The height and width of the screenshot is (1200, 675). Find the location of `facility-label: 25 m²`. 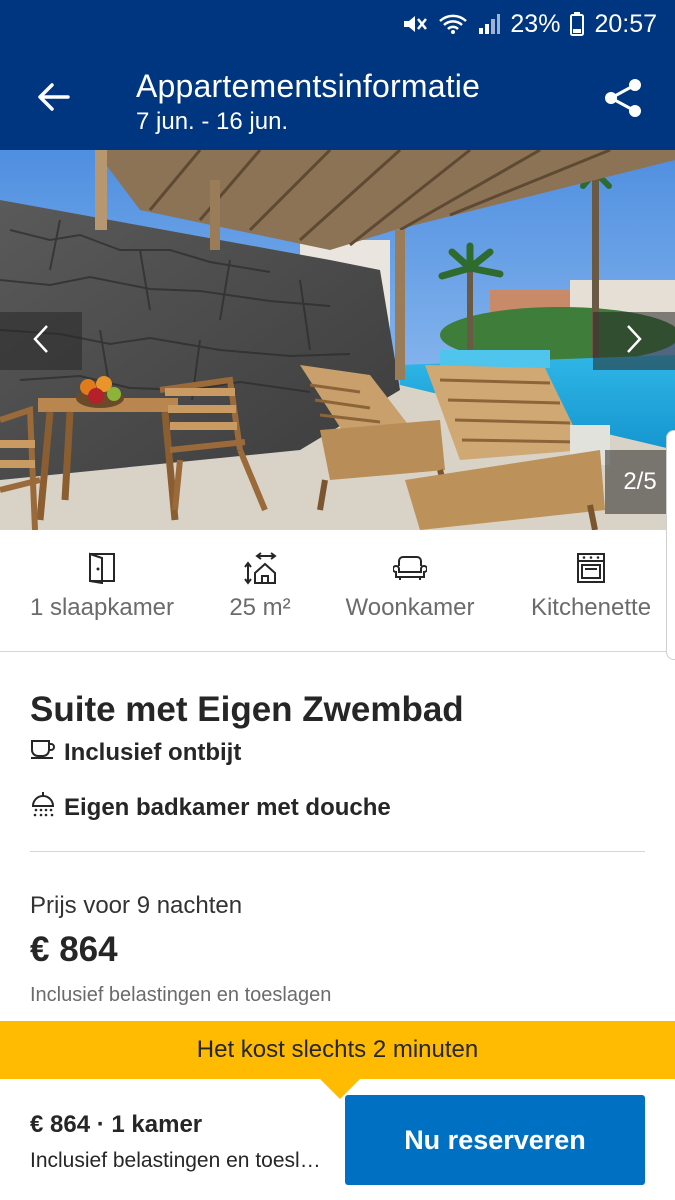

facility-label: 25 m² is located at coordinates (260, 607).